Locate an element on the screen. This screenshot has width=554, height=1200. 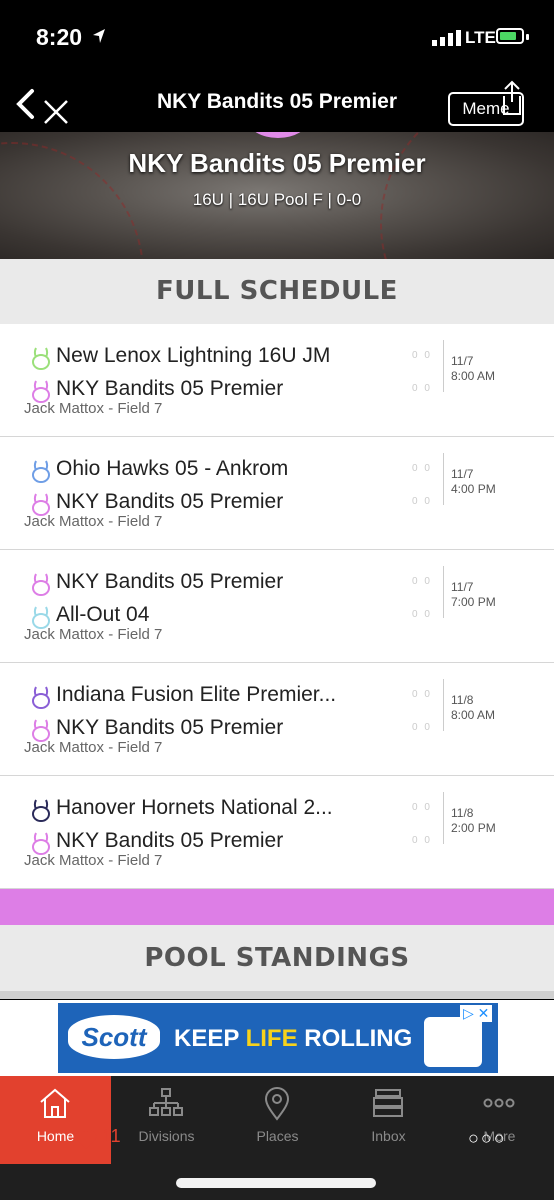
hierarchy-icon is located at coordinates (166, 1102).